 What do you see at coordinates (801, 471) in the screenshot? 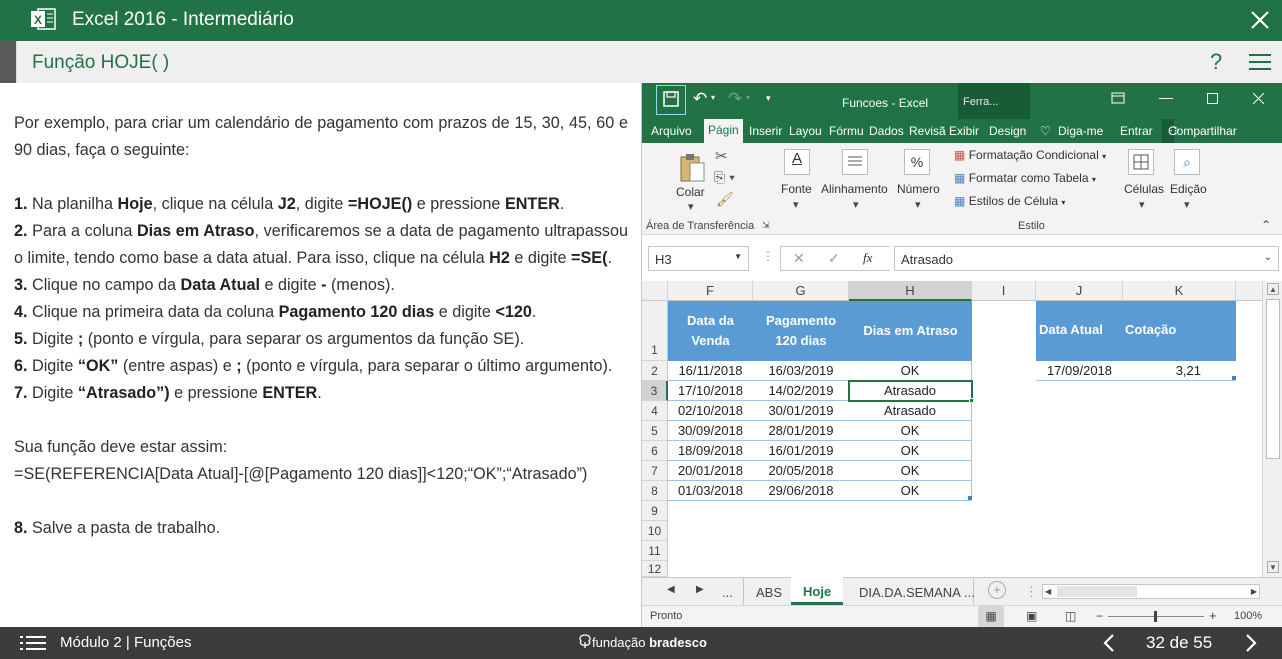
I see `cell-g7: 20/05/2018` at bounding box center [801, 471].